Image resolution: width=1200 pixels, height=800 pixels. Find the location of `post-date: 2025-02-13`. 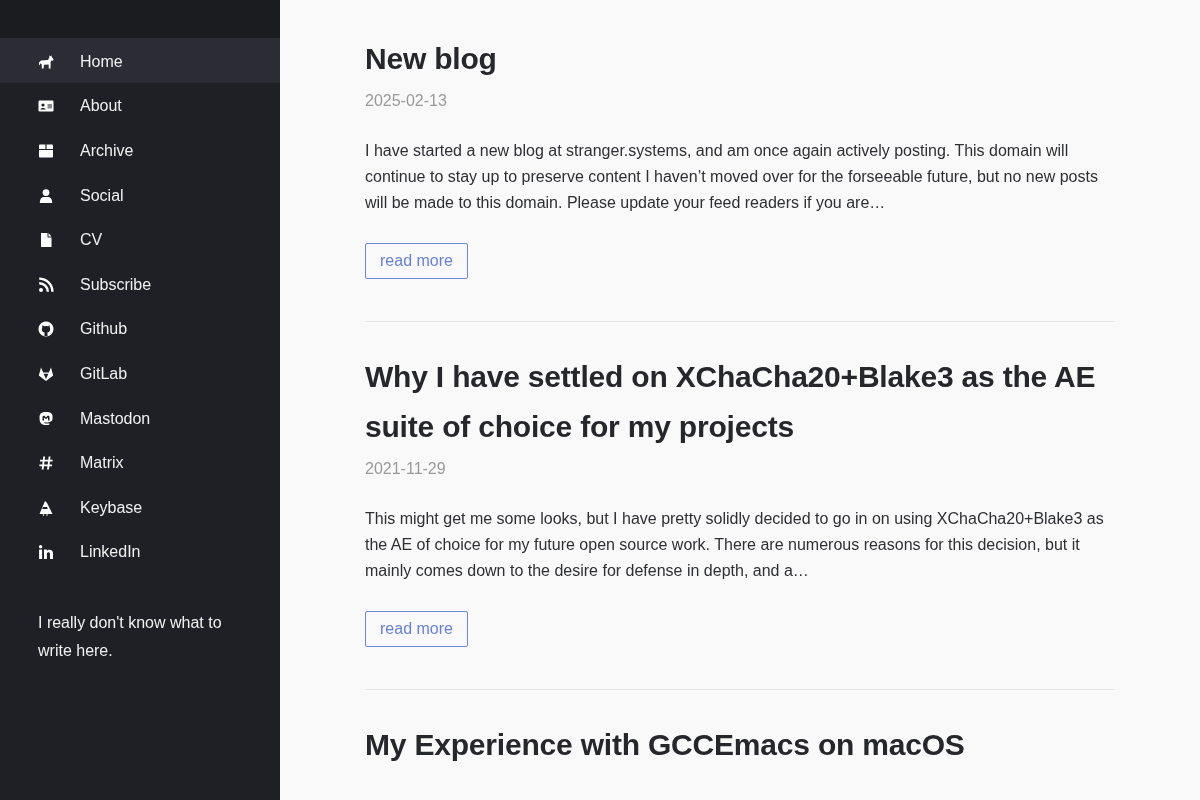

post-date: 2025-02-13 is located at coordinates (406, 101).